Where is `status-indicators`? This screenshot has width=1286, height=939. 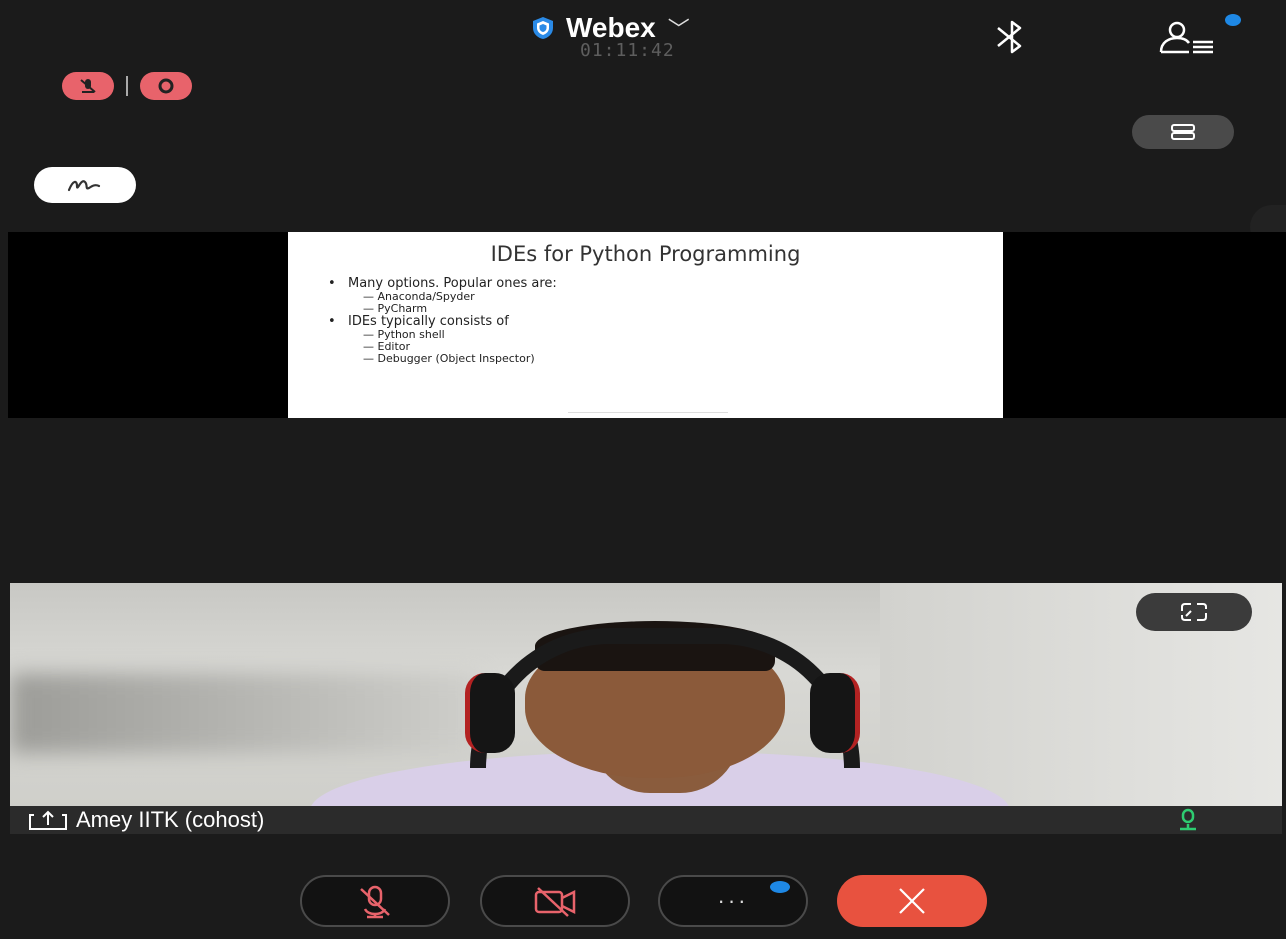 status-indicators is located at coordinates (127, 86).